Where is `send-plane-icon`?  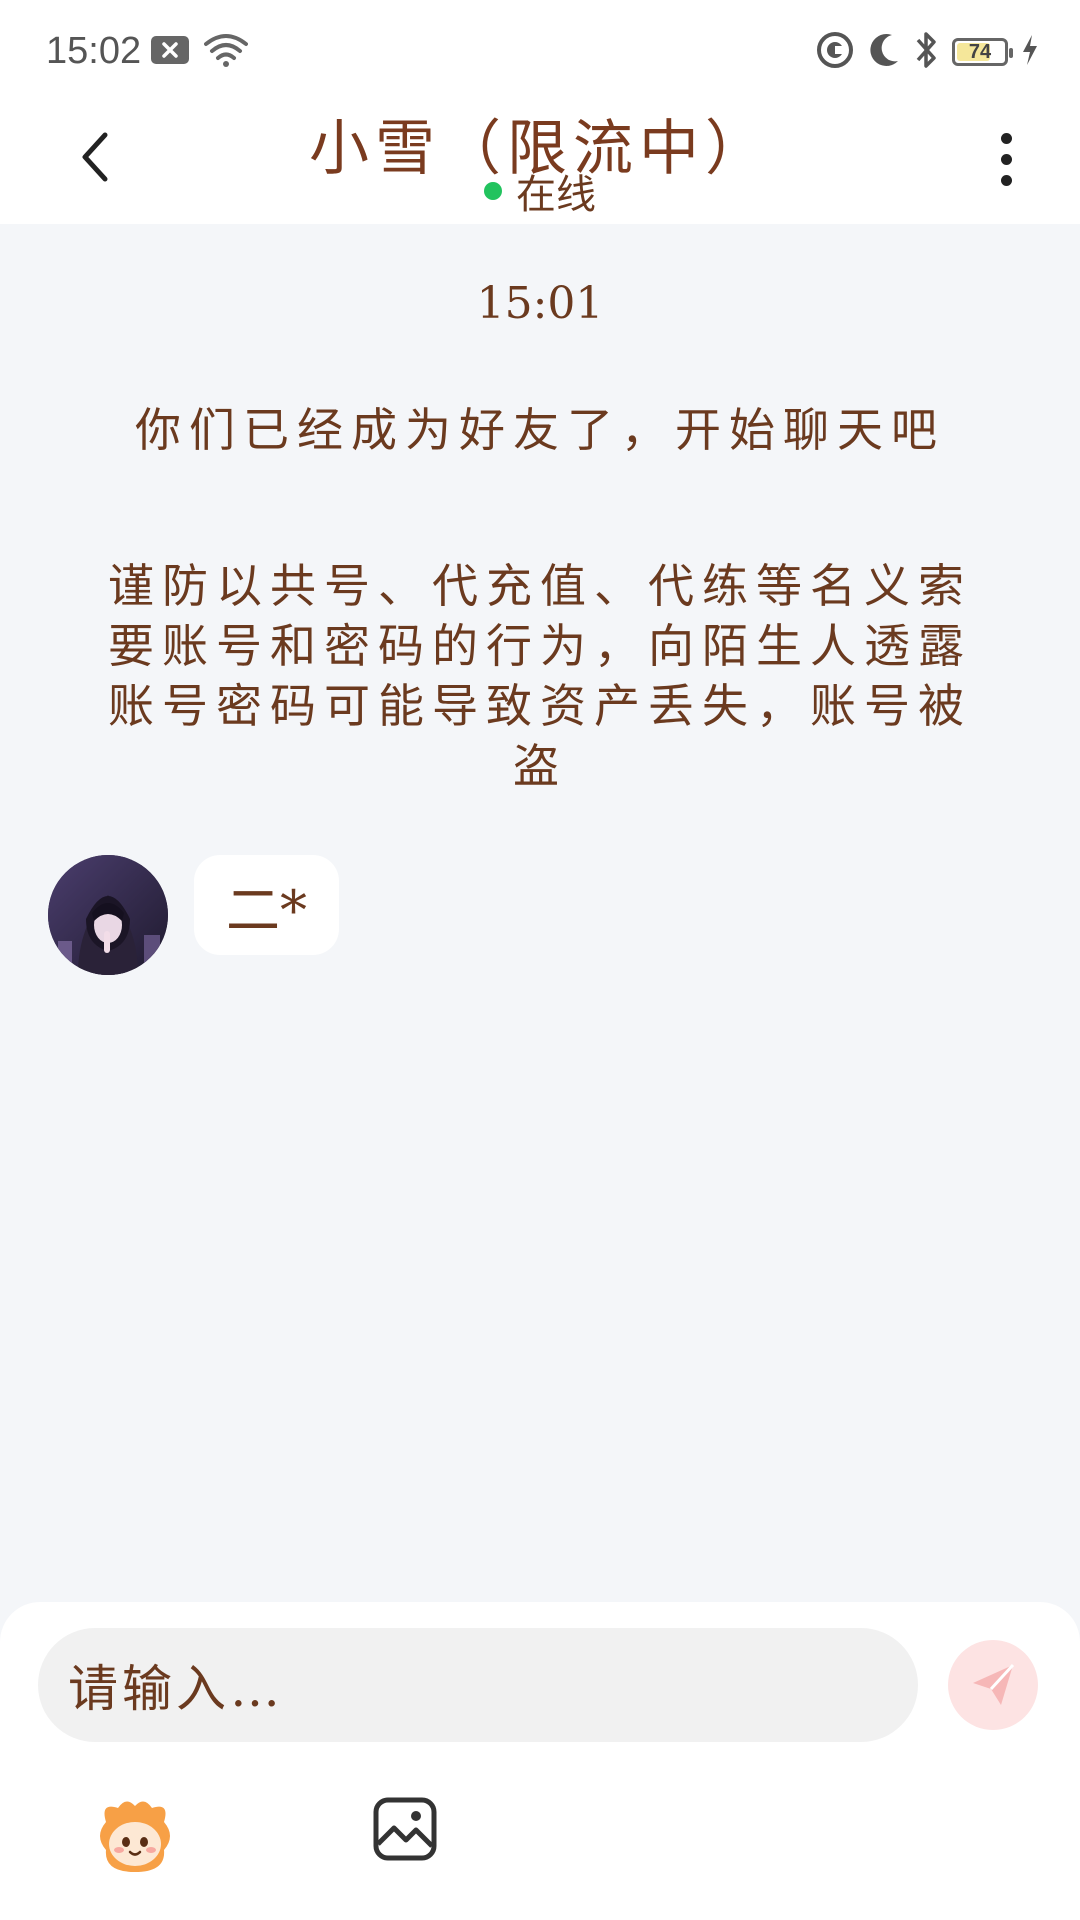 send-plane-icon is located at coordinates (994, 1684).